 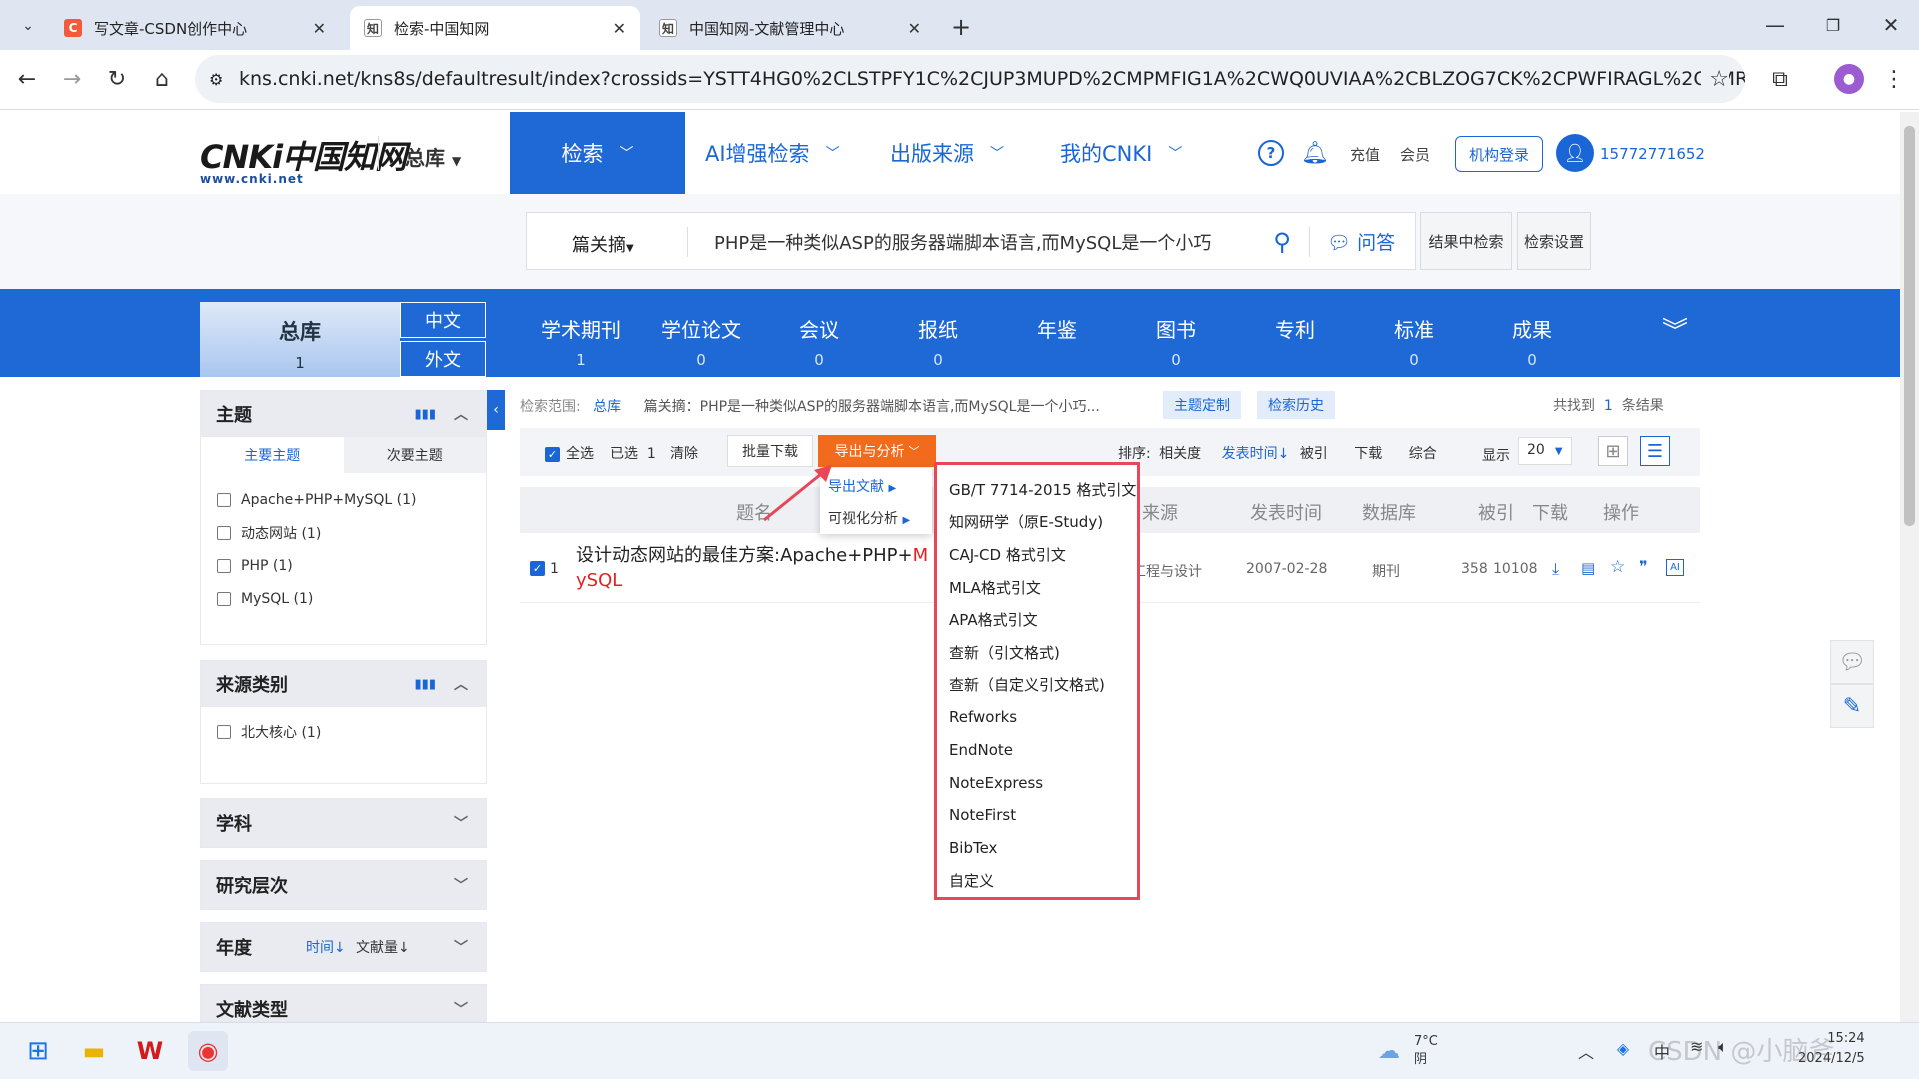 I want to click on file-explorer-icon: ▬, so click(x=94, y=1051).